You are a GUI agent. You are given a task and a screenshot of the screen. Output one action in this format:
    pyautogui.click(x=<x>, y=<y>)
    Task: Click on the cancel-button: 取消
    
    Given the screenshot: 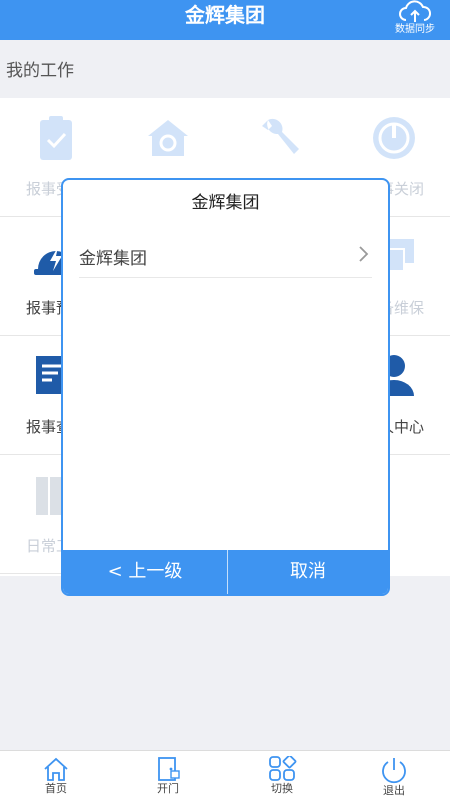 What is the action you would take?
    pyautogui.click(x=308, y=572)
    